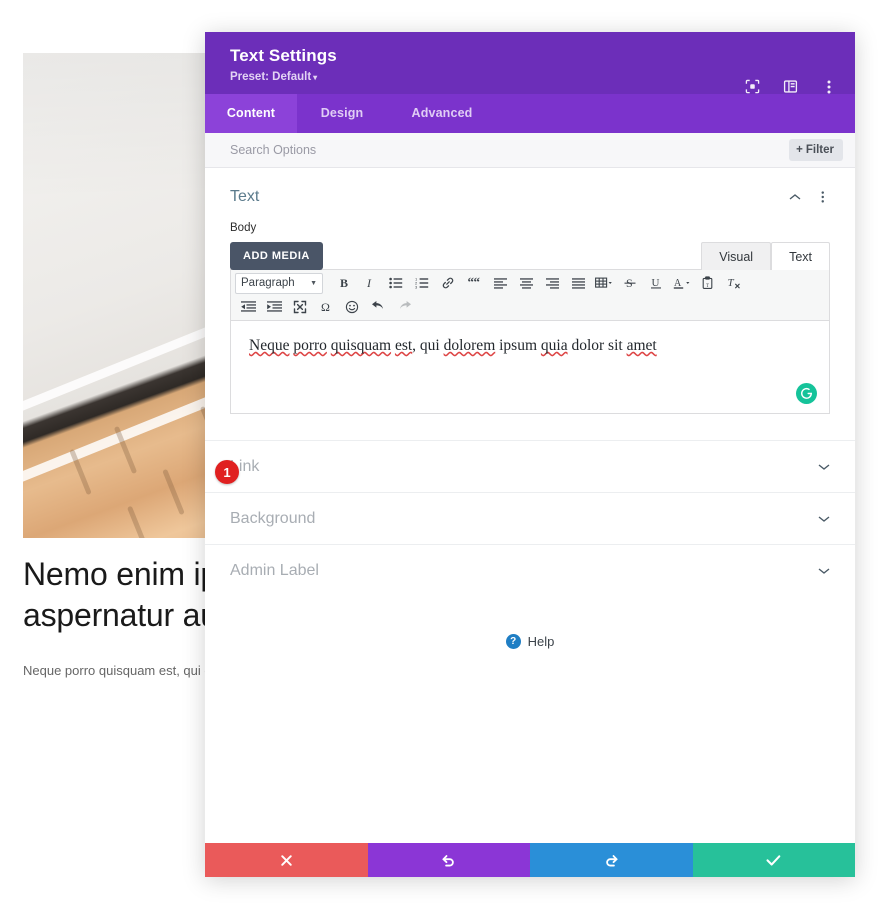  Describe the element at coordinates (251, 113) in the screenshot. I see `tab-content: Content` at that location.